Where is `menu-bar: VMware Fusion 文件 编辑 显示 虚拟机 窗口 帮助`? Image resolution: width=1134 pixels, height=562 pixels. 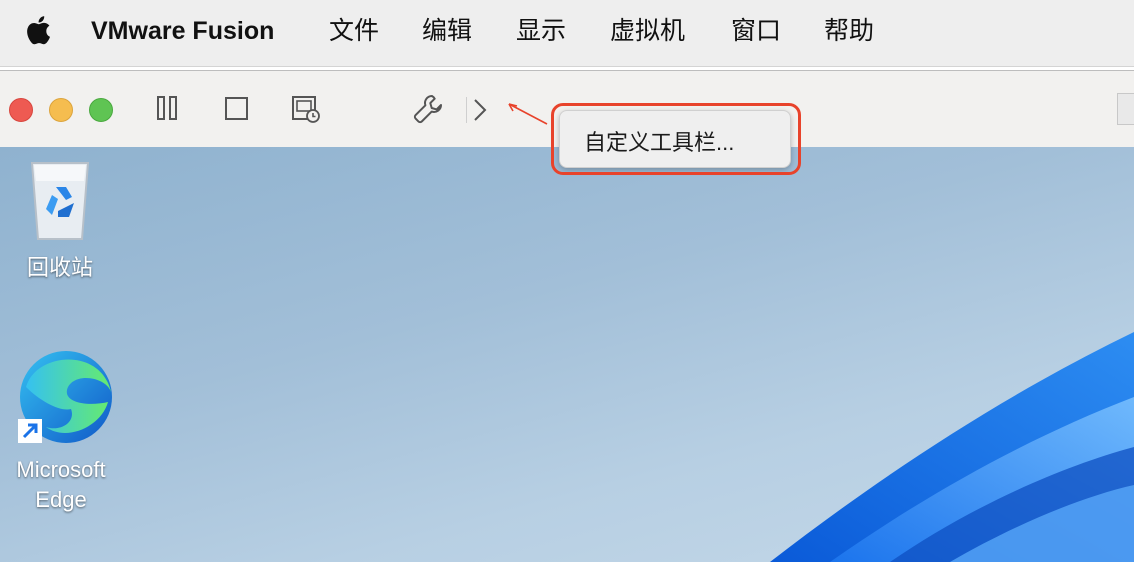
menu-bar: VMware Fusion 文件 编辑 显示 虚拟机 窗口 帮助 is located at coordinates (567, 33).